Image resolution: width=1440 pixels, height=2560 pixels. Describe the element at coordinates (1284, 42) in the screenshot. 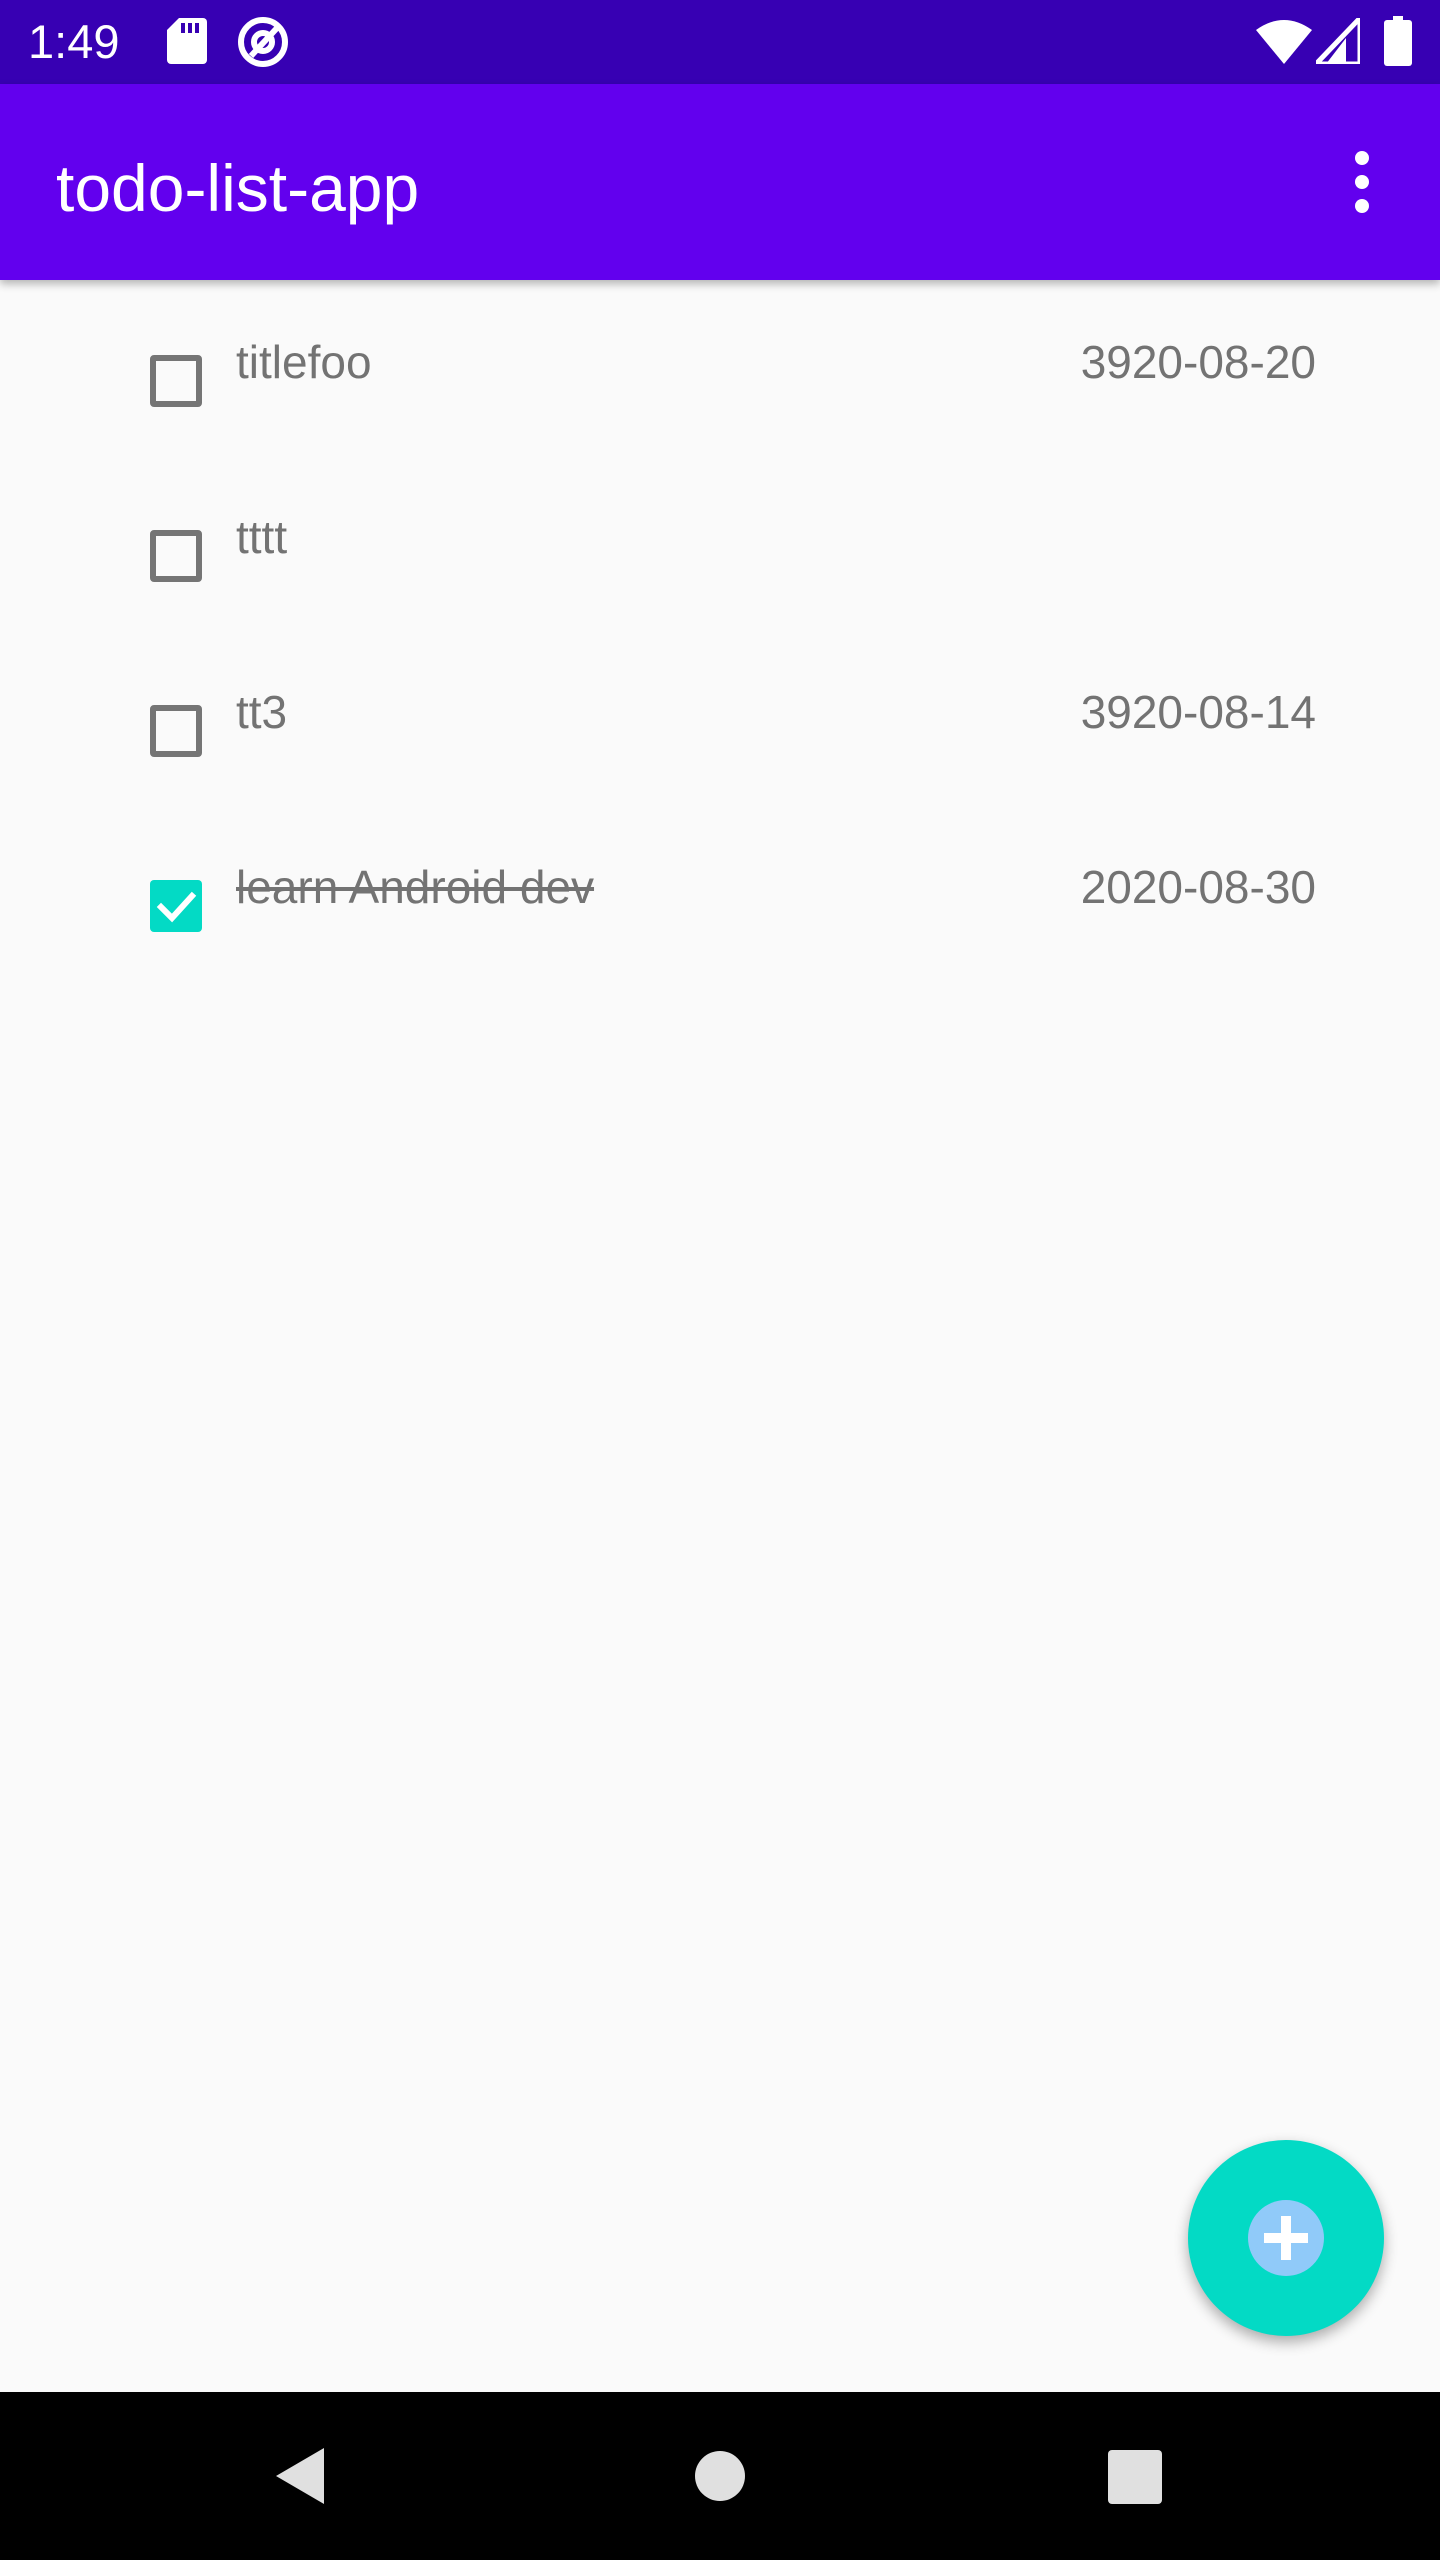

I see `wifi-icon` at that location.